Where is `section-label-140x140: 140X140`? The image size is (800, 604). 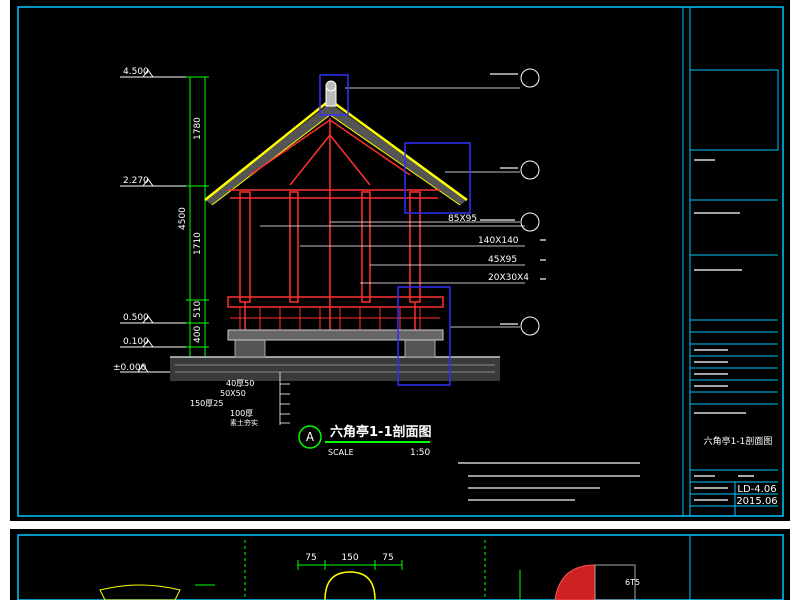
section-label-140x140: 140X140 is located at coordinates (498, 241).